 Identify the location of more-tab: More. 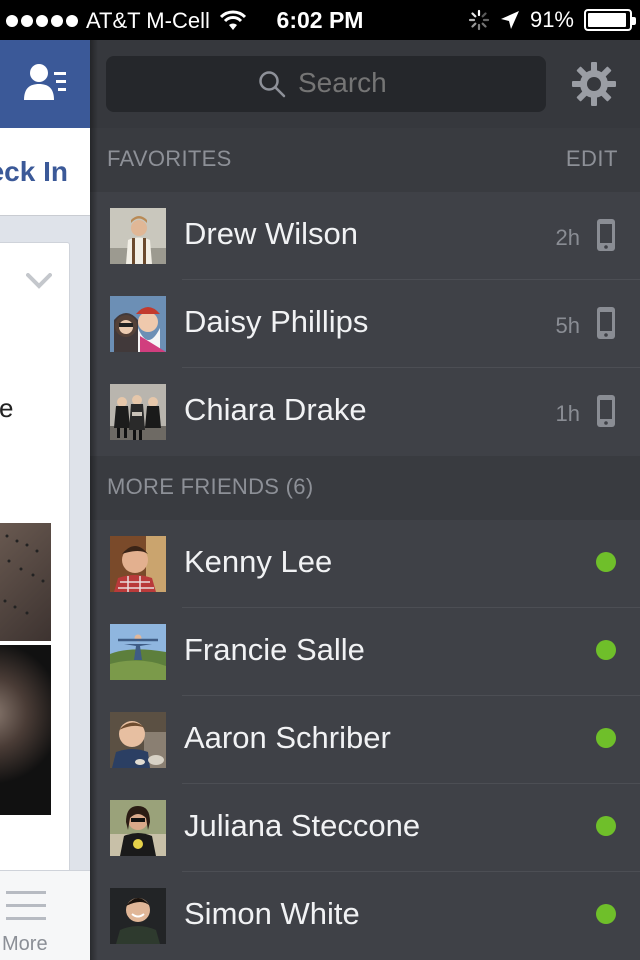
(45, 915).